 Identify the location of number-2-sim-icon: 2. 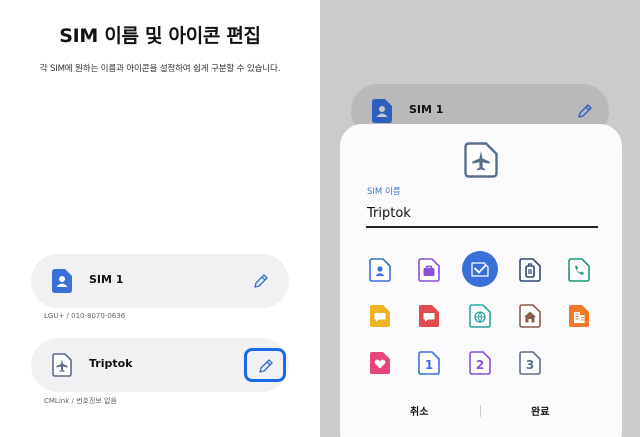
(480, 363).